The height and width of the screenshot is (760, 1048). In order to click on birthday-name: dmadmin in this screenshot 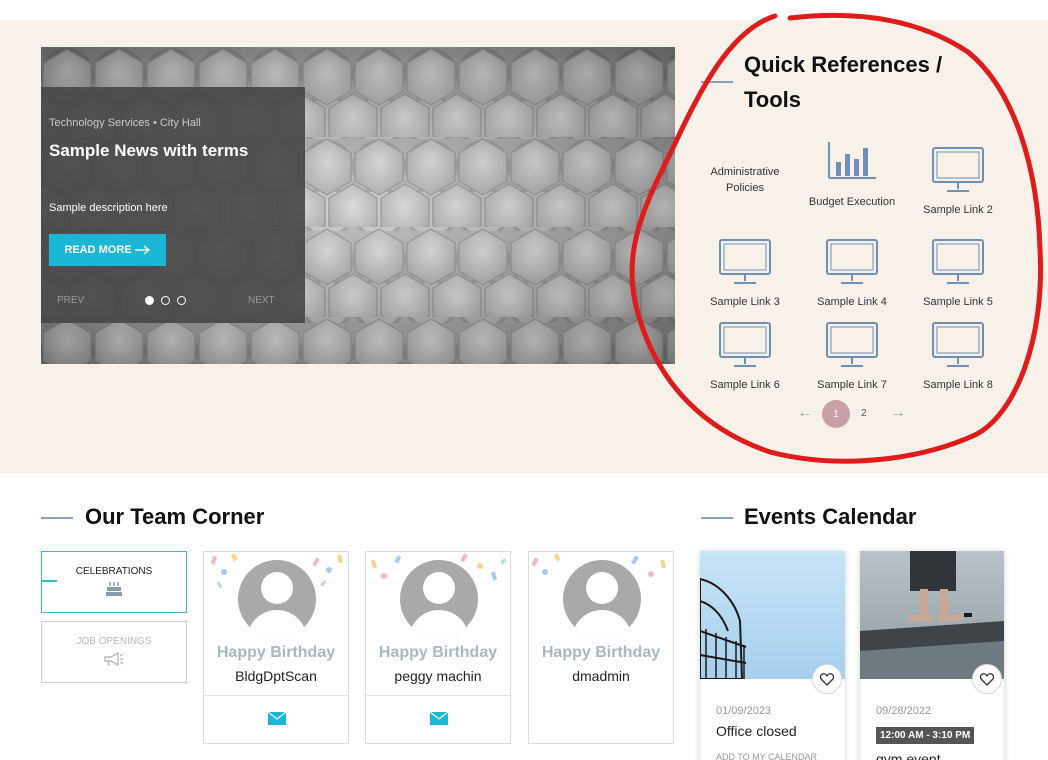, I will do `click(601, 676)`.